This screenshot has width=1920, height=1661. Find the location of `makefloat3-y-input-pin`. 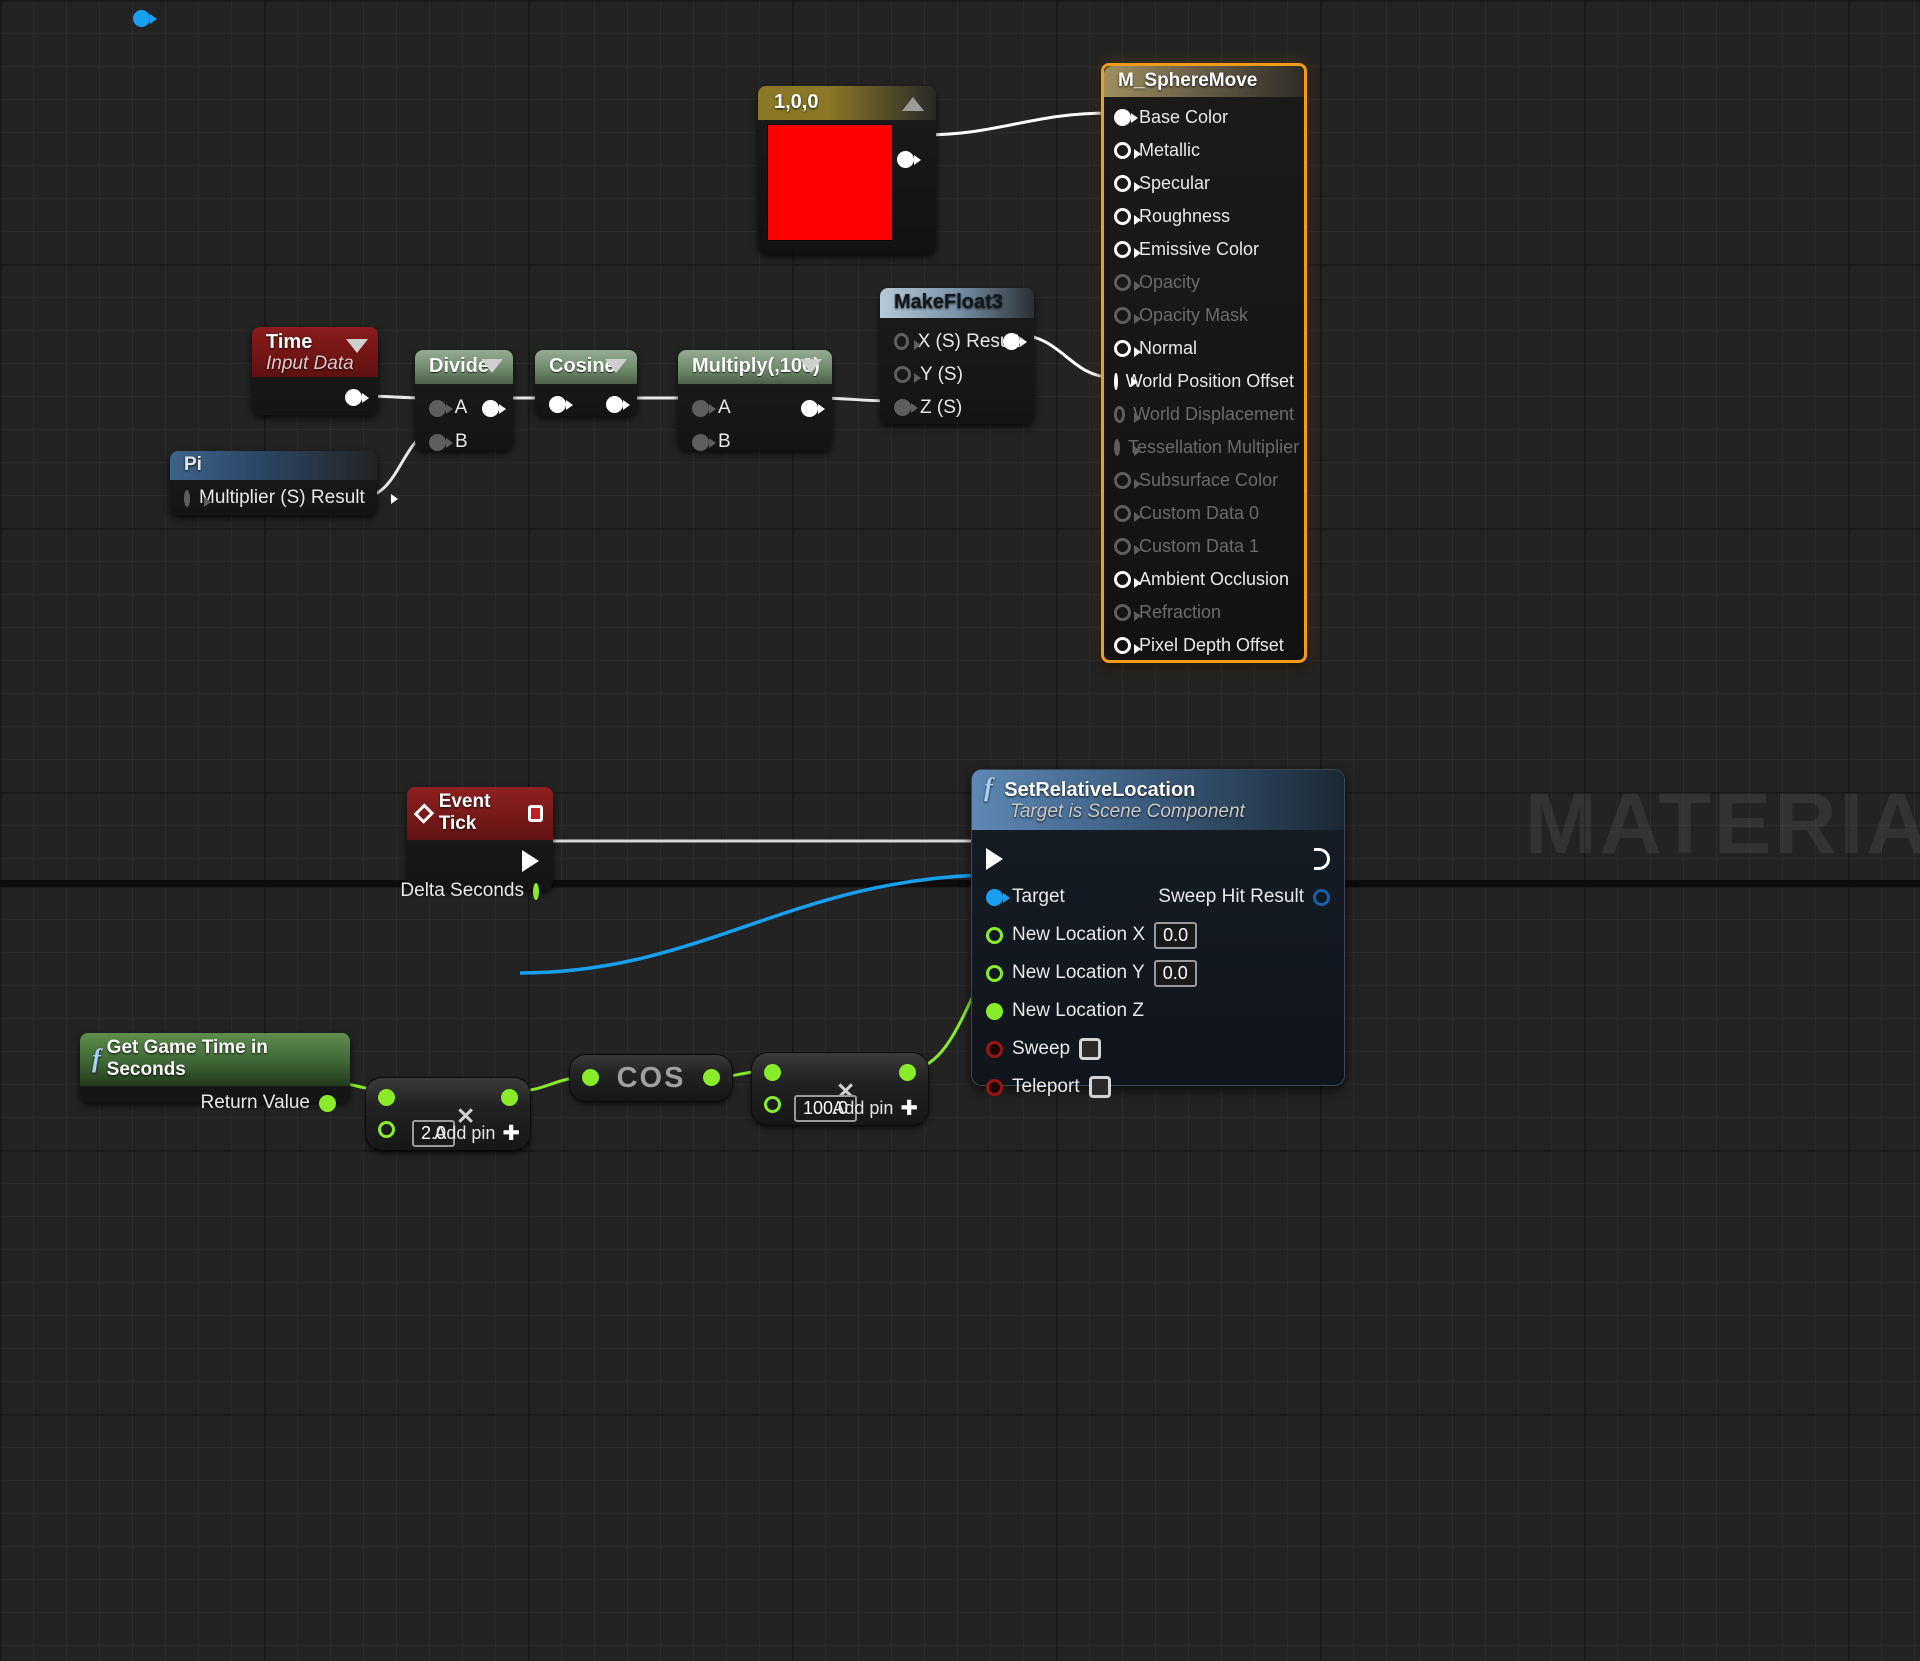

makefloat3-y-input-pin is located at coordinates (907, 374).